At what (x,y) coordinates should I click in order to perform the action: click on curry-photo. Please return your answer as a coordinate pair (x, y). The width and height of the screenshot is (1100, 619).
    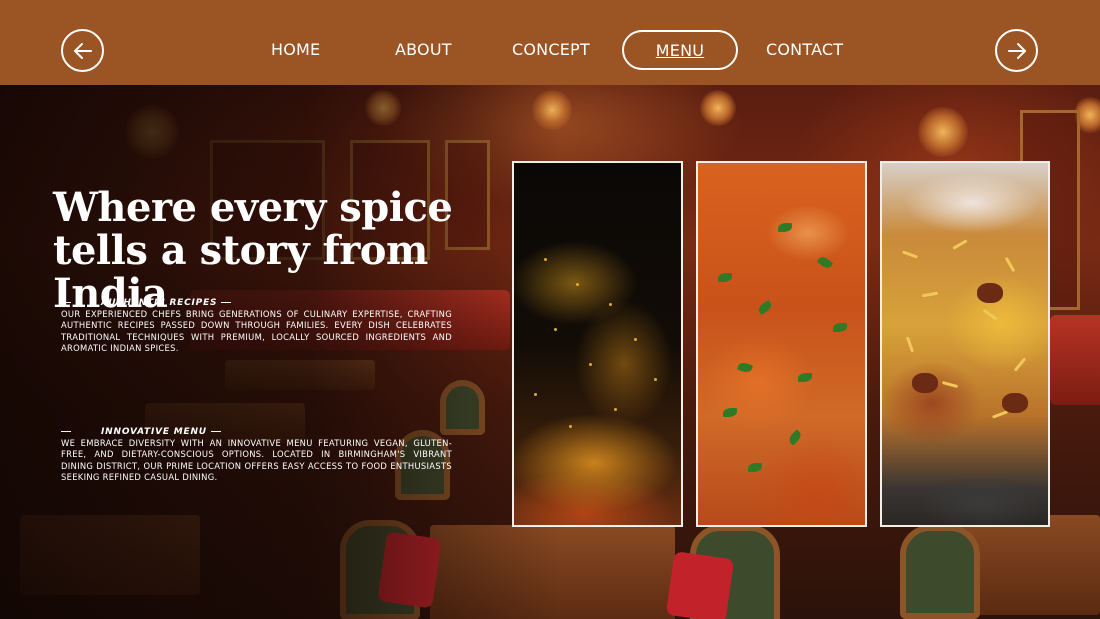
    Looking at the image, I should click on (781, 344).